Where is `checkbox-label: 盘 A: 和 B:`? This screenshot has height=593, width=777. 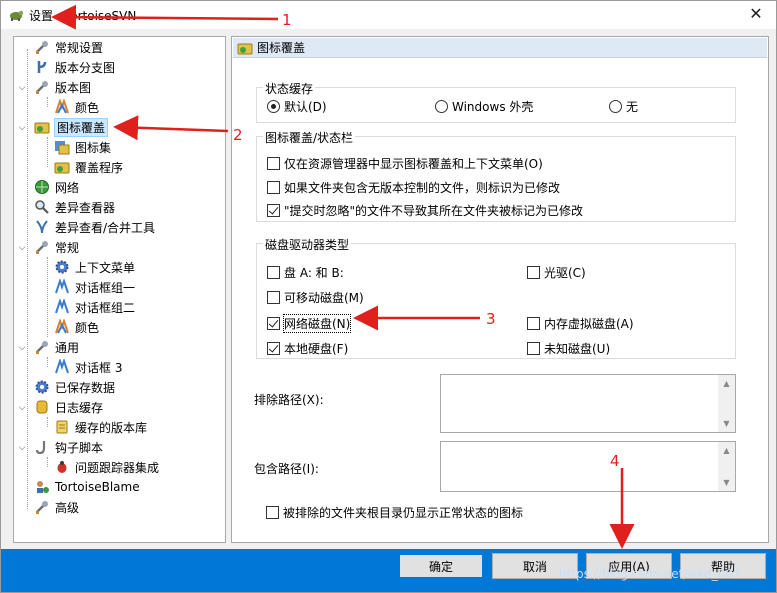
checkbox-label: 盘 A: 和 B: is located at coordinates (314, 273).